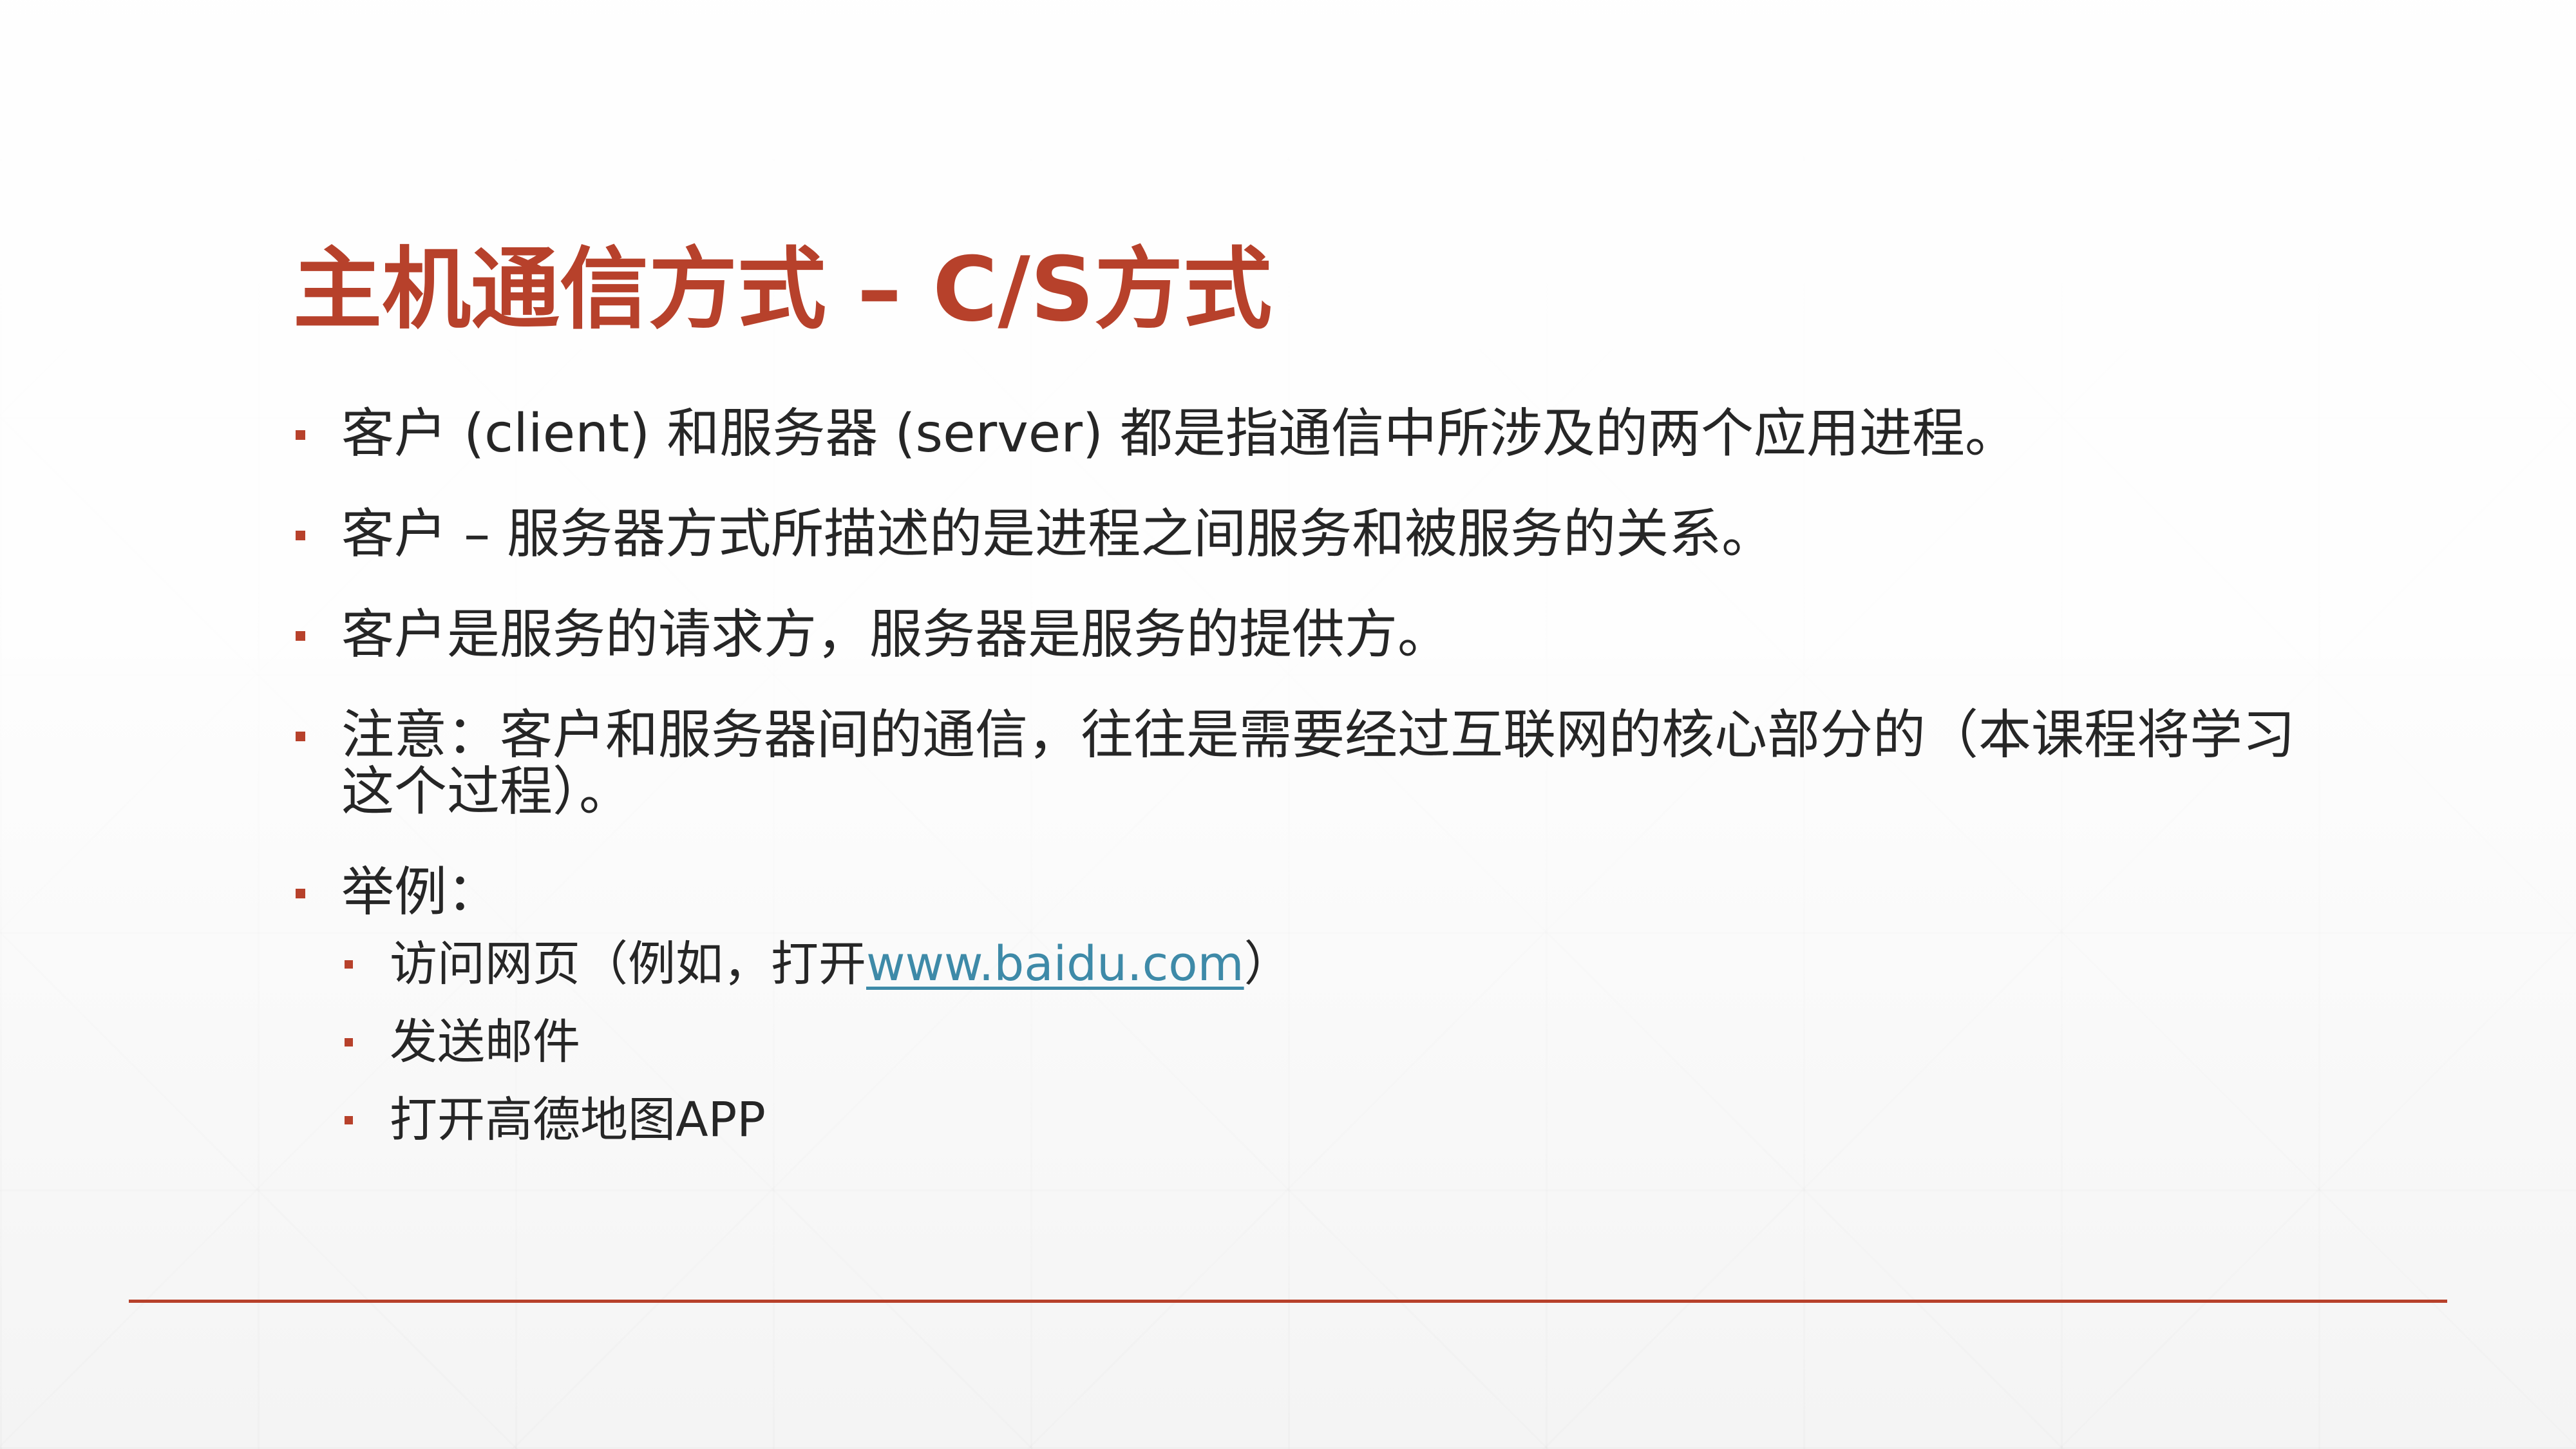  I want to click on bullet-relationship: 客户 – 服务器方式所描述的是进程之间服务和被服务的关系。, so click(1307, 534).